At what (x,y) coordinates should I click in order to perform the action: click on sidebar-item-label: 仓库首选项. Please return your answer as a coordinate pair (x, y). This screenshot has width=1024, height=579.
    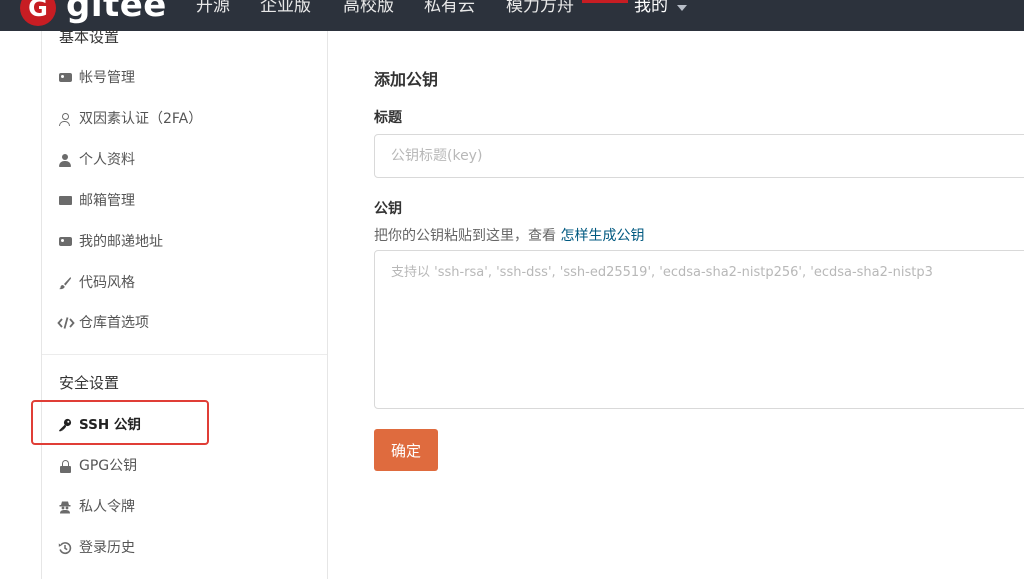
    Looking at the image, I should click on (114, 323).